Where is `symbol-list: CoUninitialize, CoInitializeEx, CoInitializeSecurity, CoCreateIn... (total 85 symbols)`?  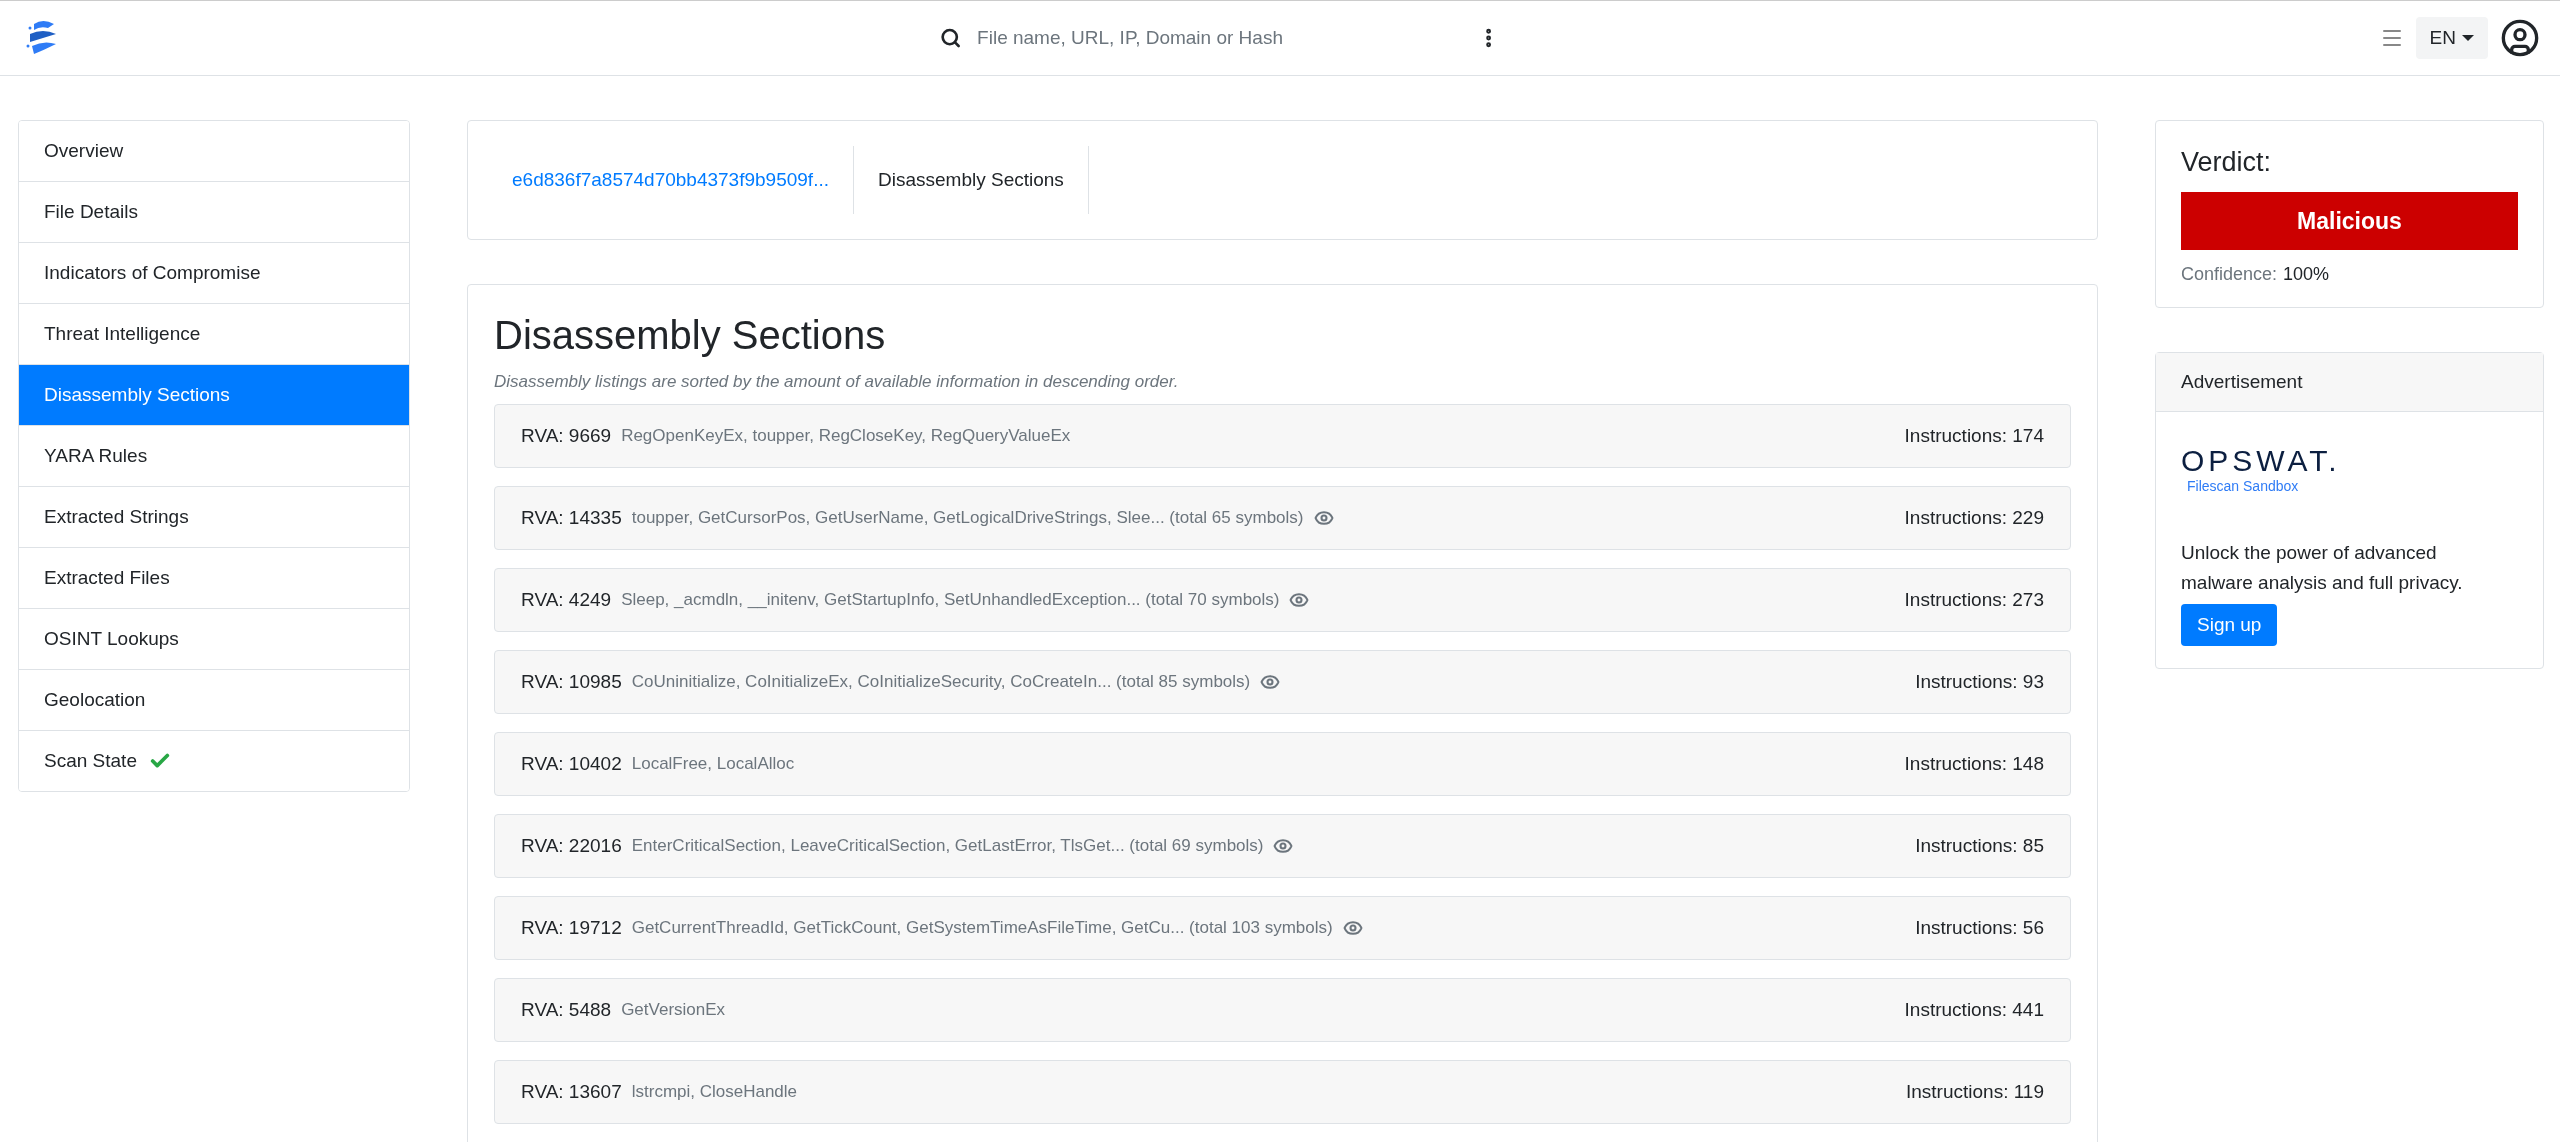 symbol-list: CoUninitialize, CoInitializeEx, CoInitializeSecurity, CoCreateIn... (total 85 symbols) is located at coordinates (941, 682).